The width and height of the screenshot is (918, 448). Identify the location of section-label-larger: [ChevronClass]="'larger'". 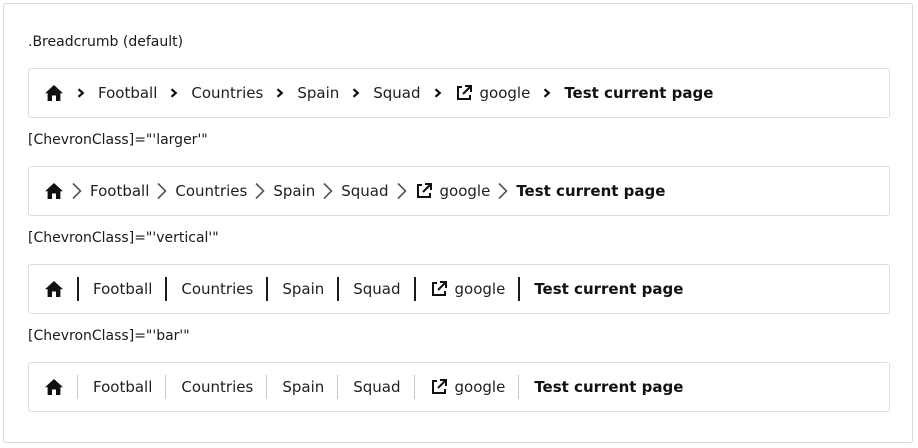
(118, 140).